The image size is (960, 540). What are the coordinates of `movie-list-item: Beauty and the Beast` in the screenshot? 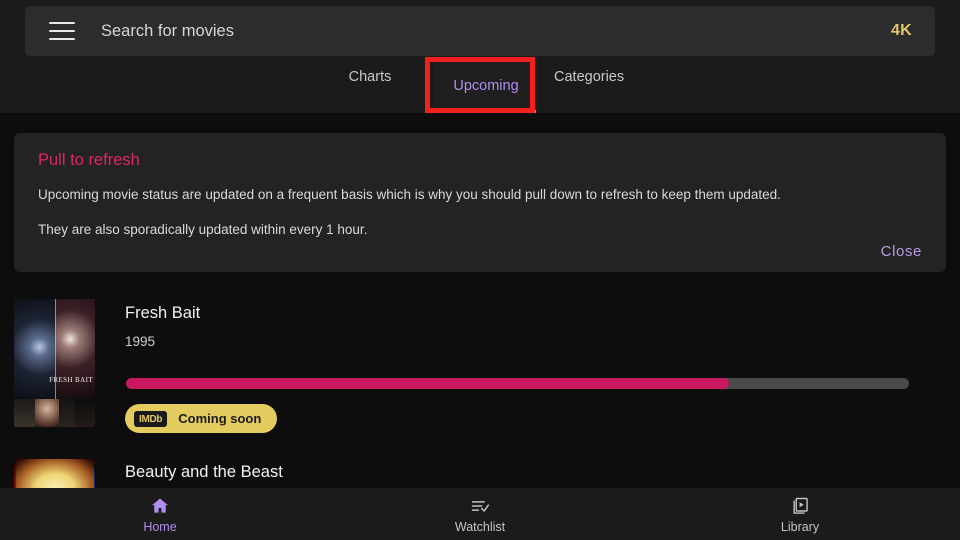 It's located at (469, 473).